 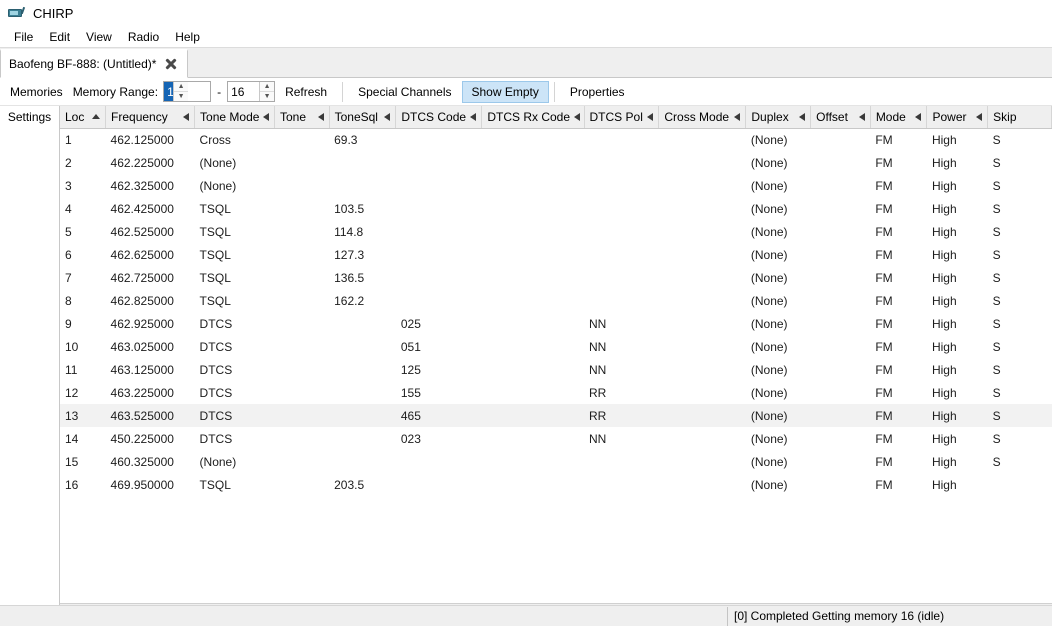 What do you see at coordinates (439, 117) in the screenshot?
I see `column-header-dtcs: DTCS Code` at bounding box center [439, 117].